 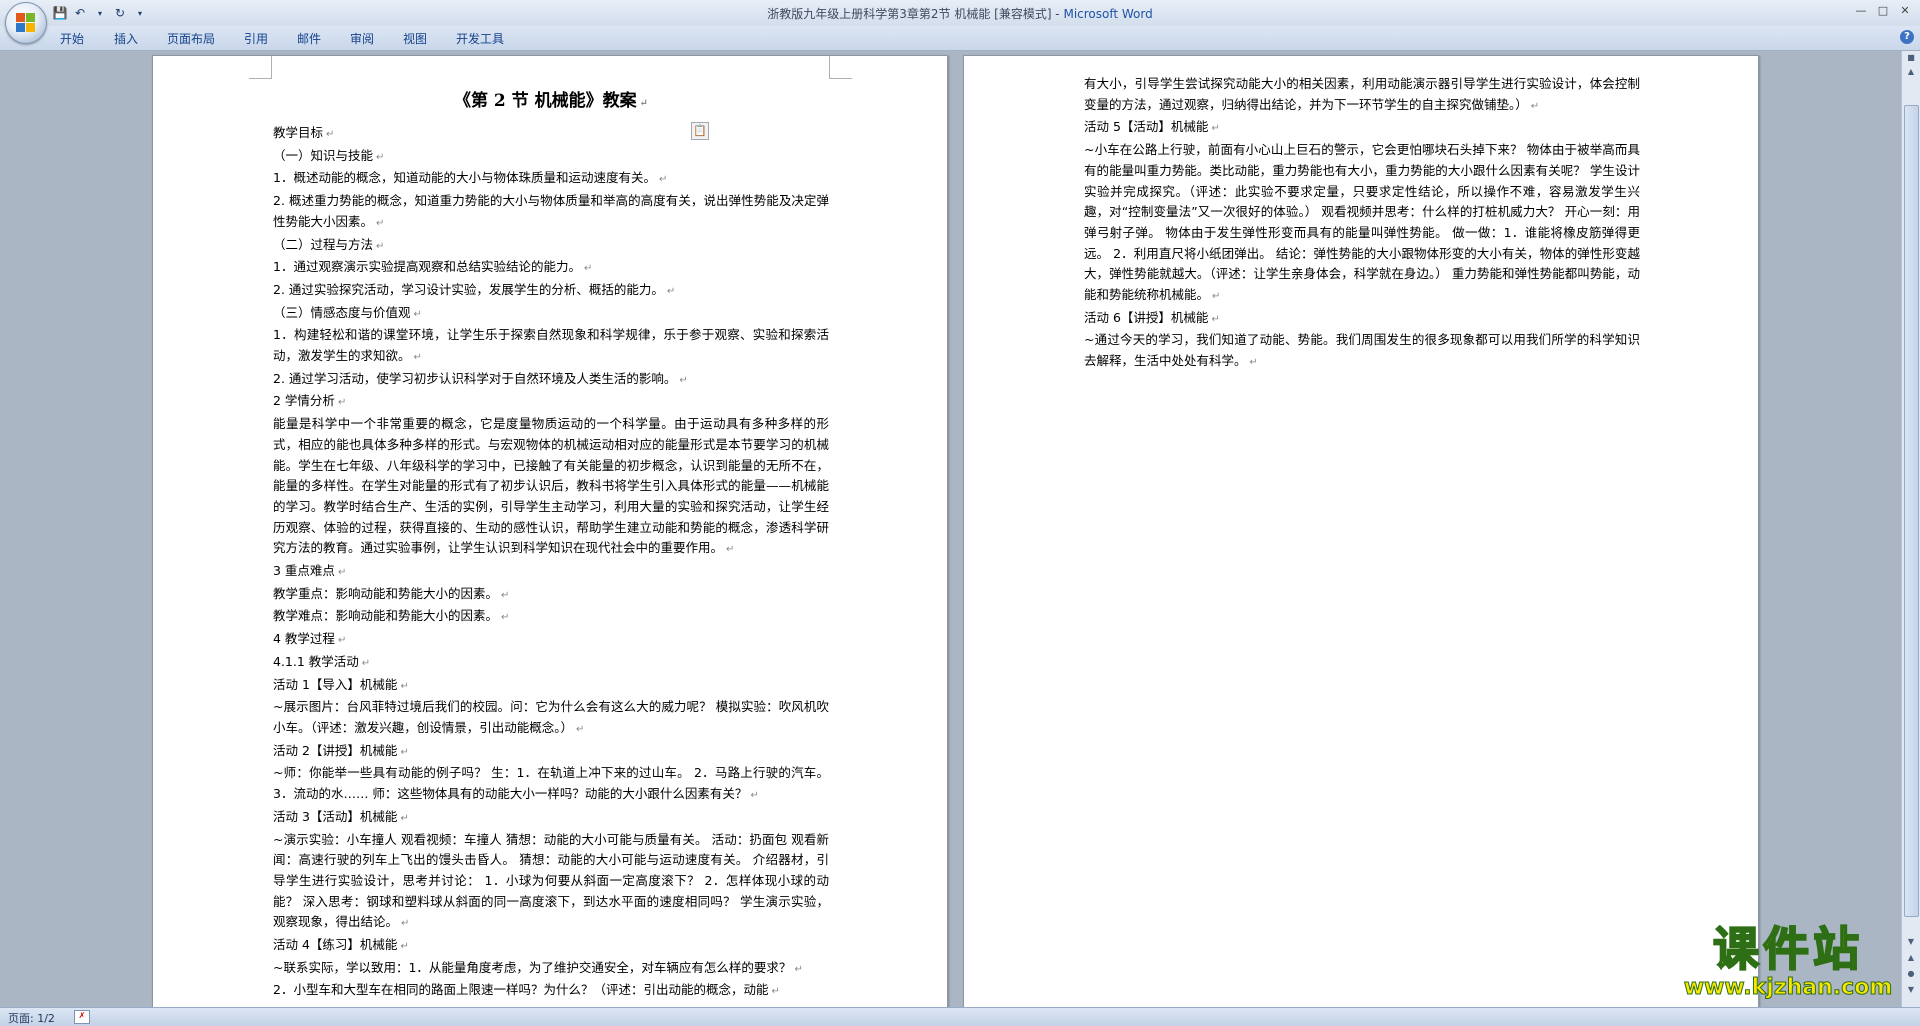 What do you see at coordinates (1907, 37) in the screenshot?
I see `help-icon: ?` at bounding box center [1907, 37].